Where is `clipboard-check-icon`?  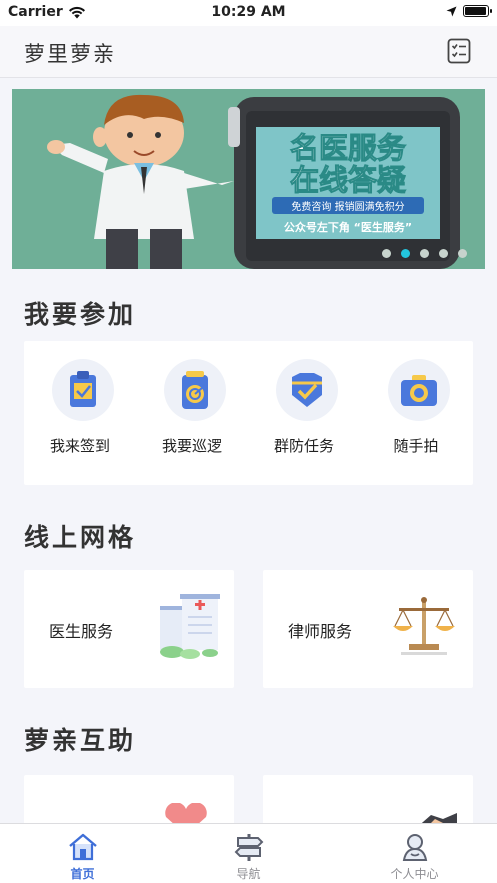 clipboard-check-icon is located at coordinates (83, 390).